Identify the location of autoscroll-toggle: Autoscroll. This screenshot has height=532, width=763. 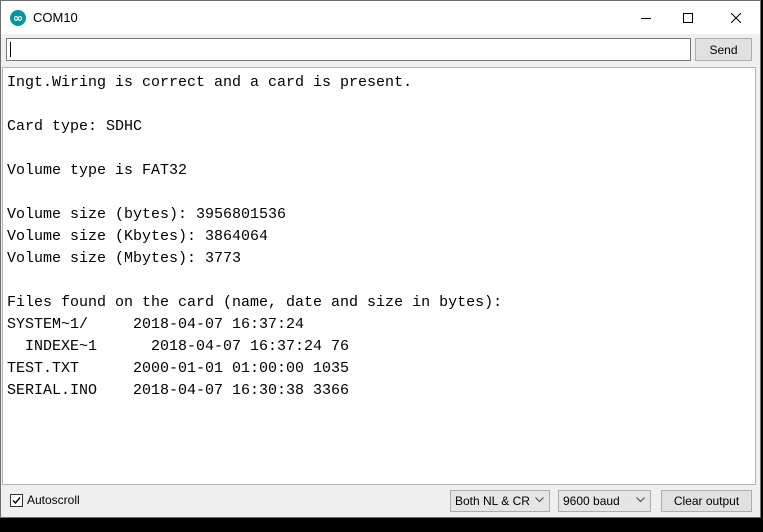
(45, 500).